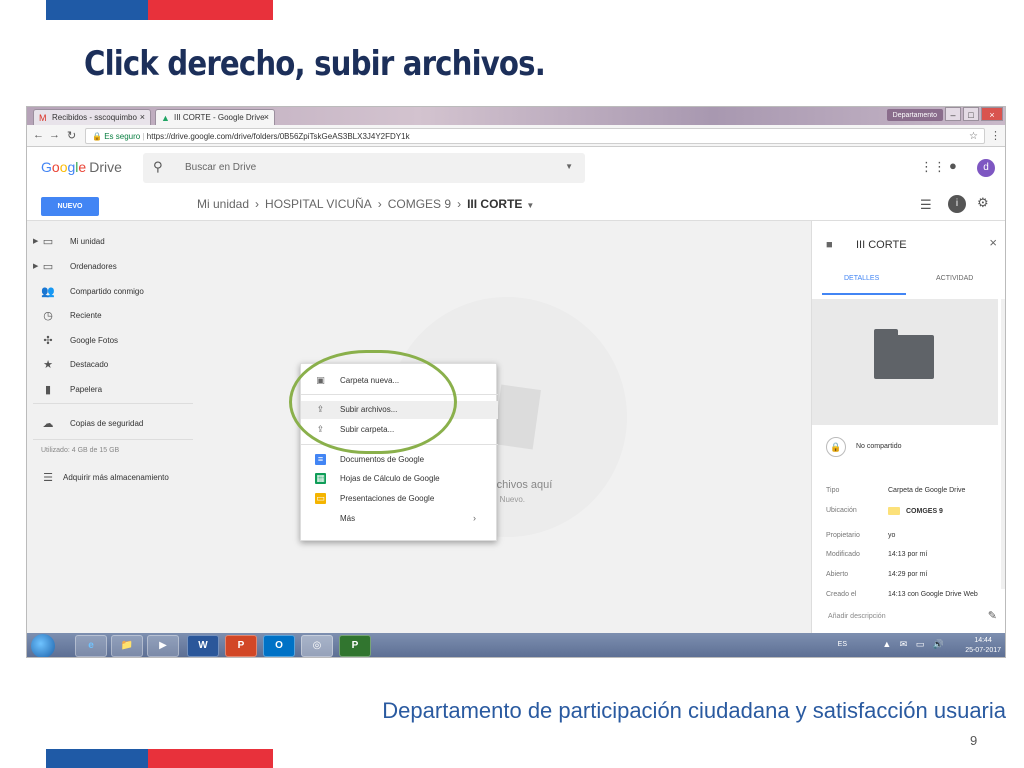  I want to click on browser-menu-icon: ⋮, so click(995, 135).